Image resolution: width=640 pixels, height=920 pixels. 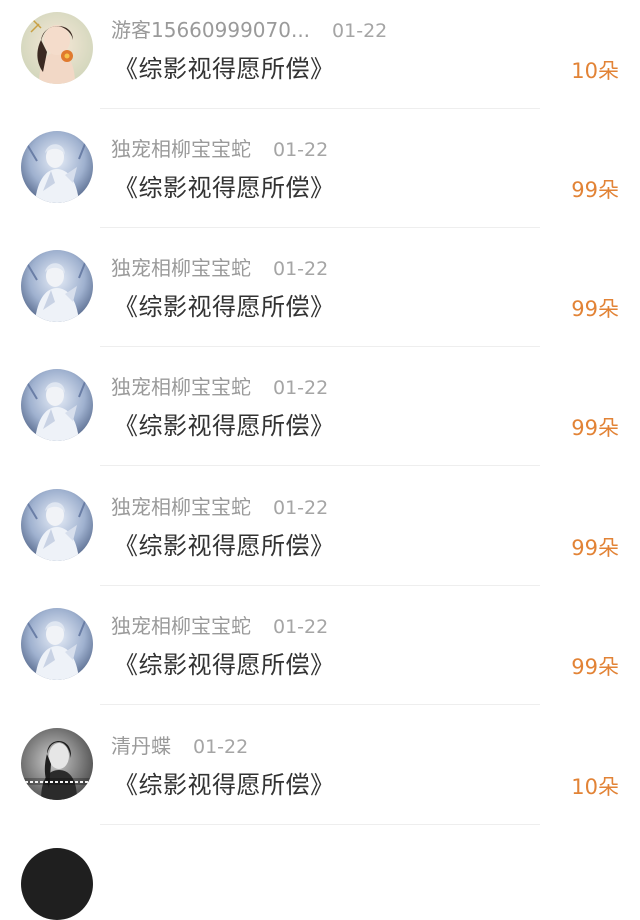 What do you see at coordinates (141, 746) in the screenshot?
I see `sender-name: 清丹蝶` at bounding box center [141, 746].